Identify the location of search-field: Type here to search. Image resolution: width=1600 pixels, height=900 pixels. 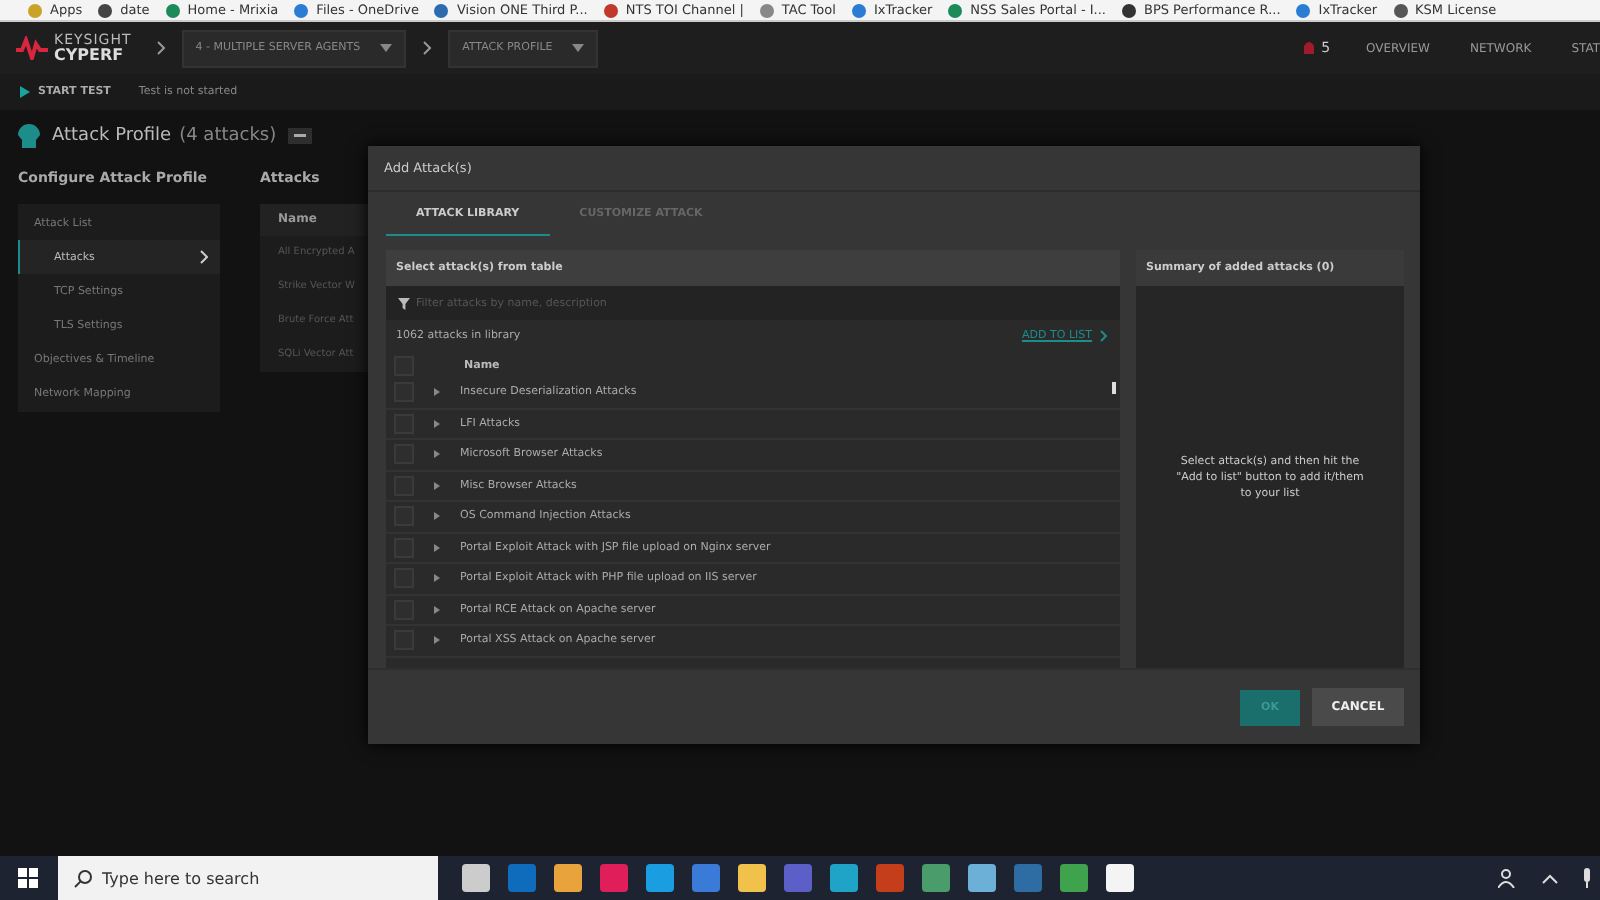
(248, 878).